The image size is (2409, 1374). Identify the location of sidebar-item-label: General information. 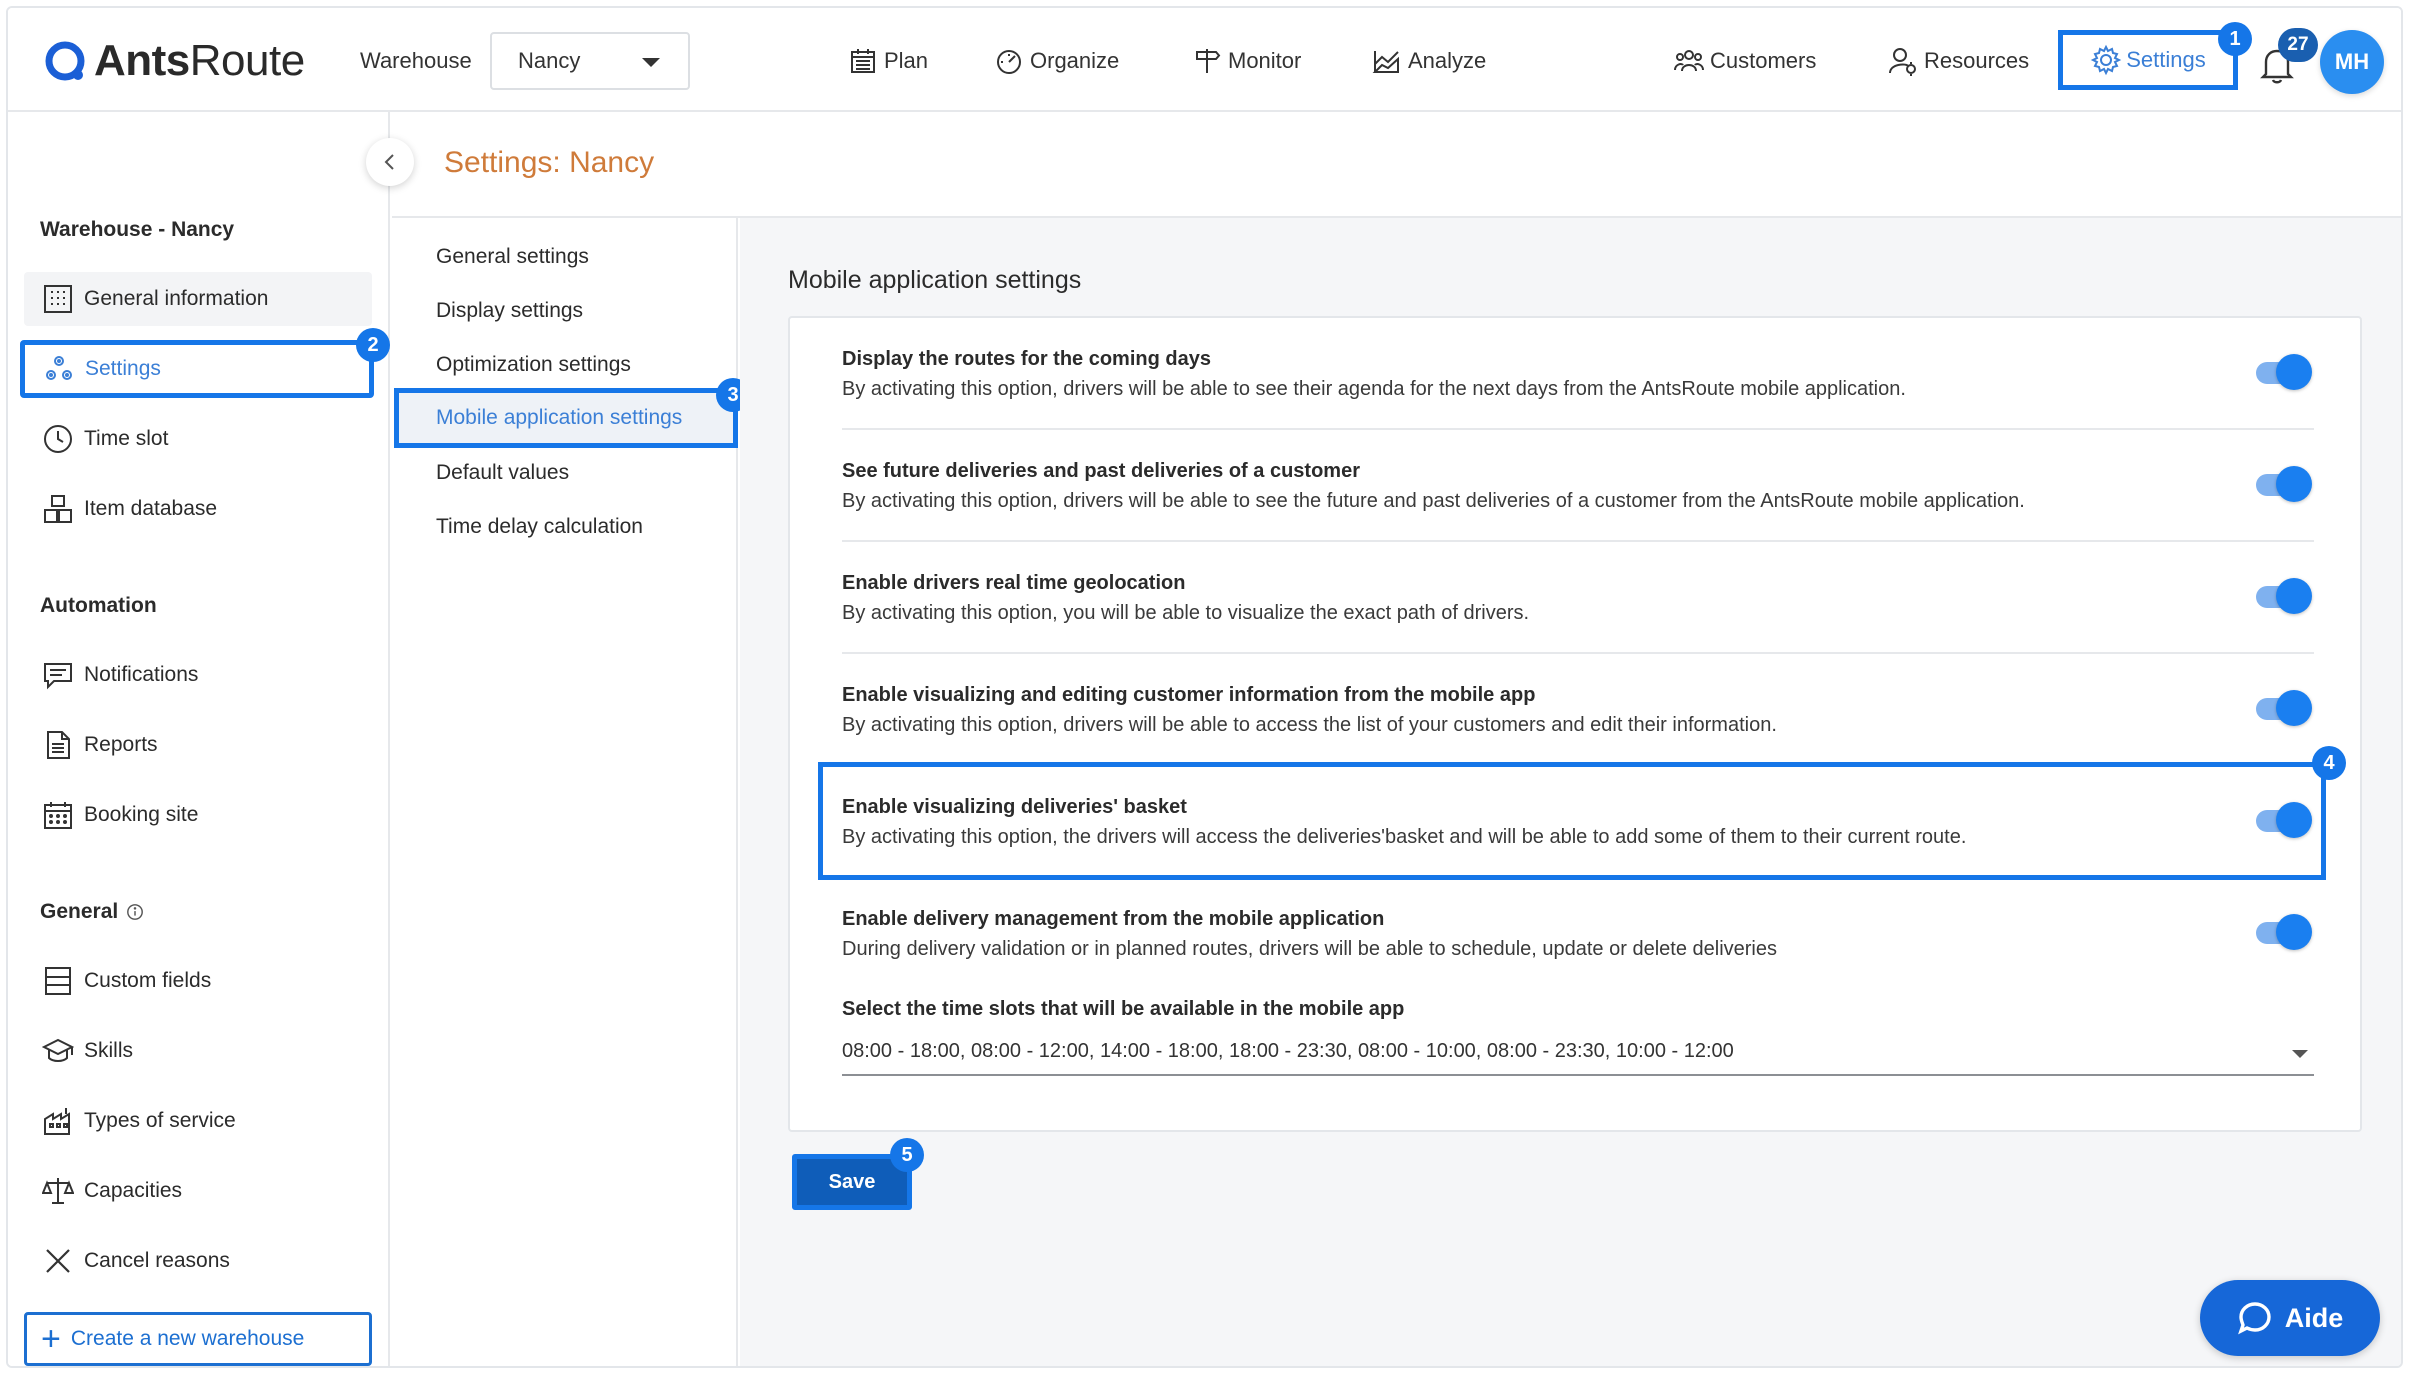
(176, 298).